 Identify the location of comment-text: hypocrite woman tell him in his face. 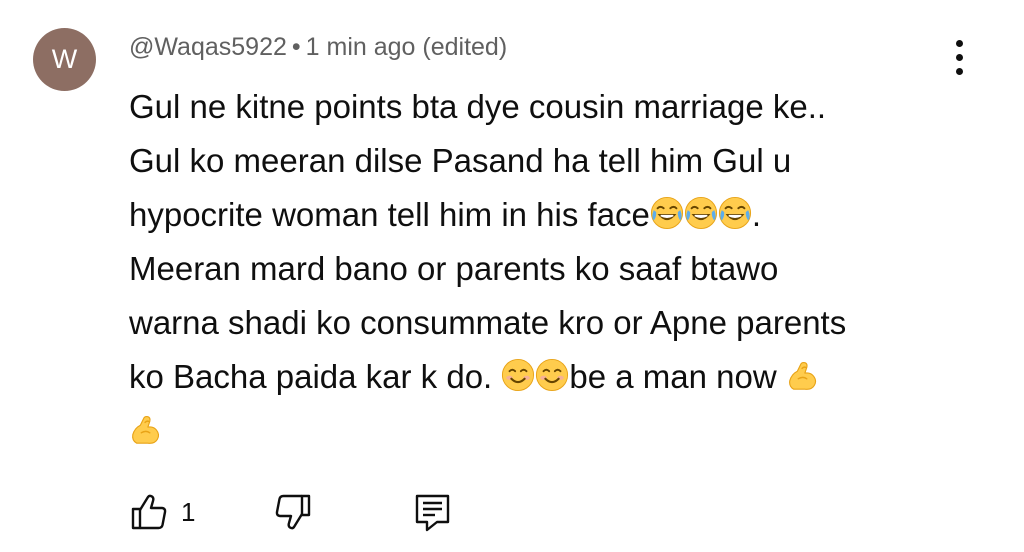
(389, 214).